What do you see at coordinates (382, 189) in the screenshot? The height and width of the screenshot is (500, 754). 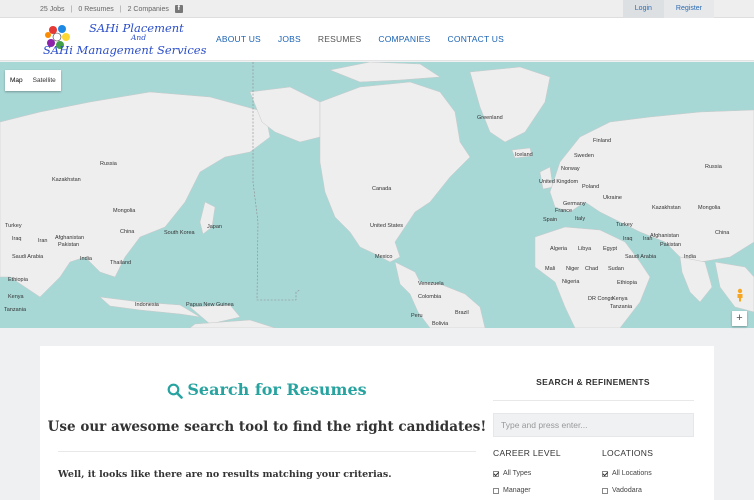 I see `map-label: Canada` at bounding box center [382, 189].